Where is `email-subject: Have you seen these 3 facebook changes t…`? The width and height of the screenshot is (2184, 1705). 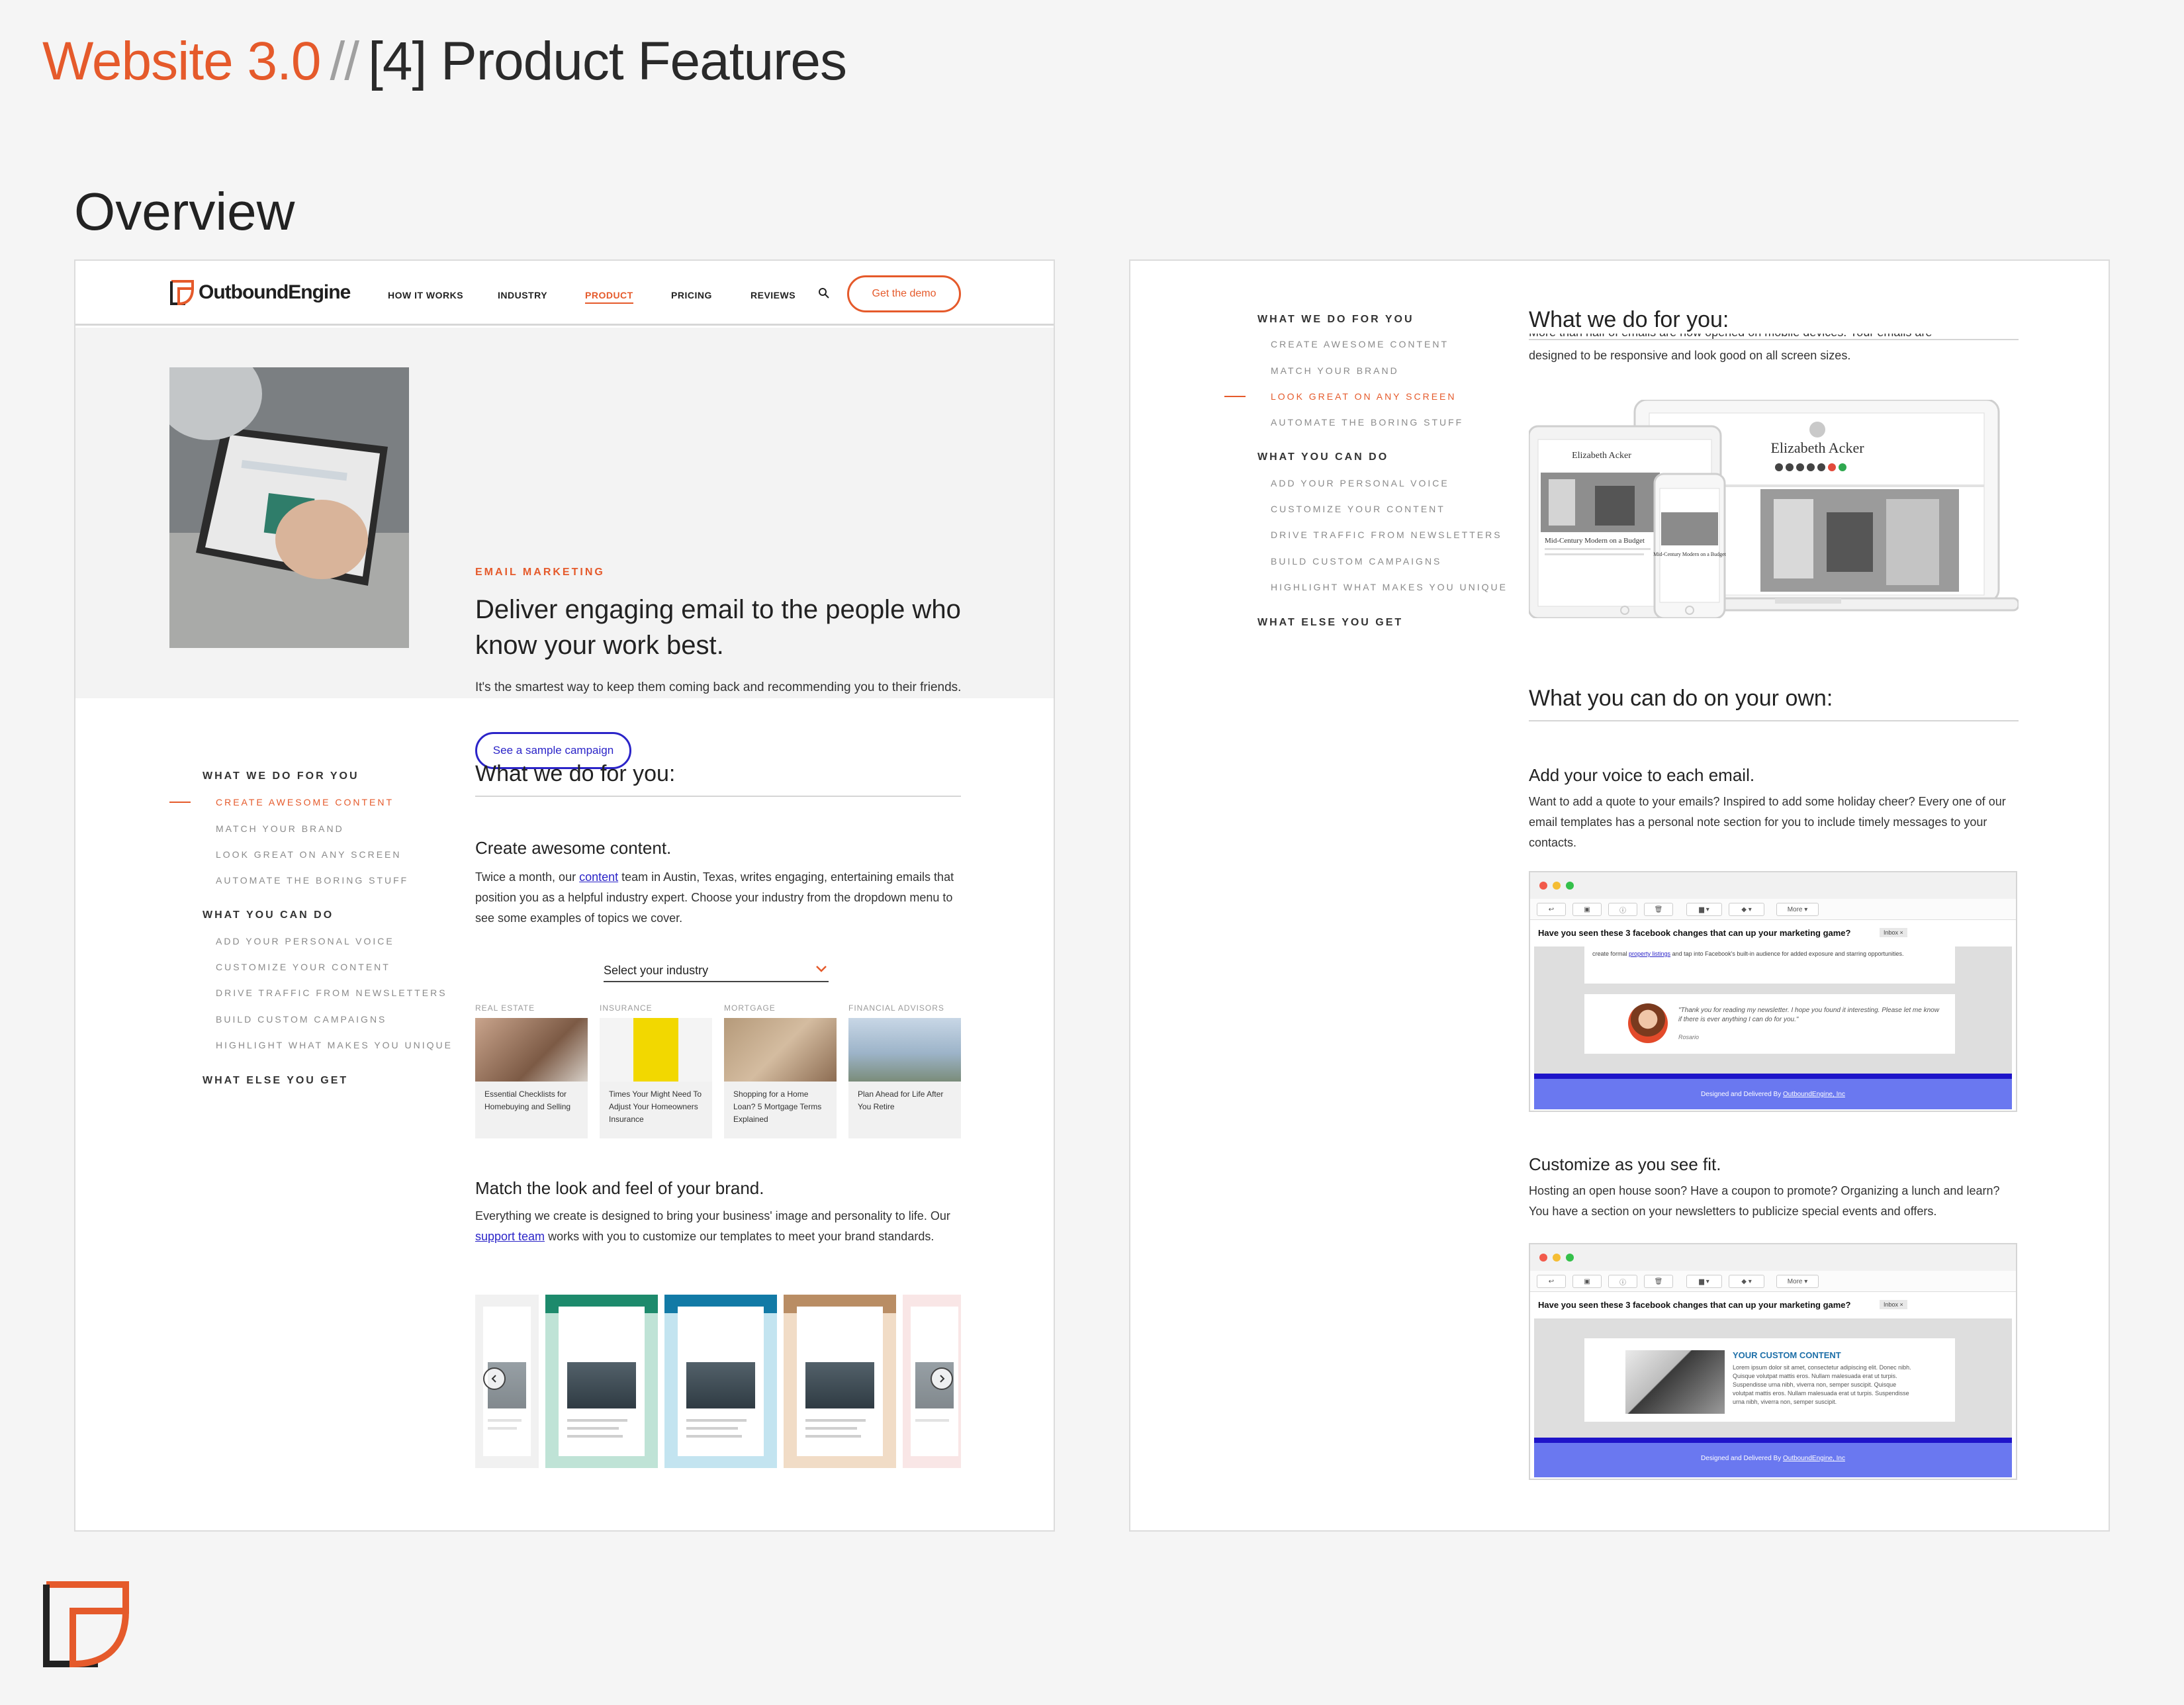
email-subject: Have you seen these 3 facebook changes t… is located at coordinates (1773, 1305).